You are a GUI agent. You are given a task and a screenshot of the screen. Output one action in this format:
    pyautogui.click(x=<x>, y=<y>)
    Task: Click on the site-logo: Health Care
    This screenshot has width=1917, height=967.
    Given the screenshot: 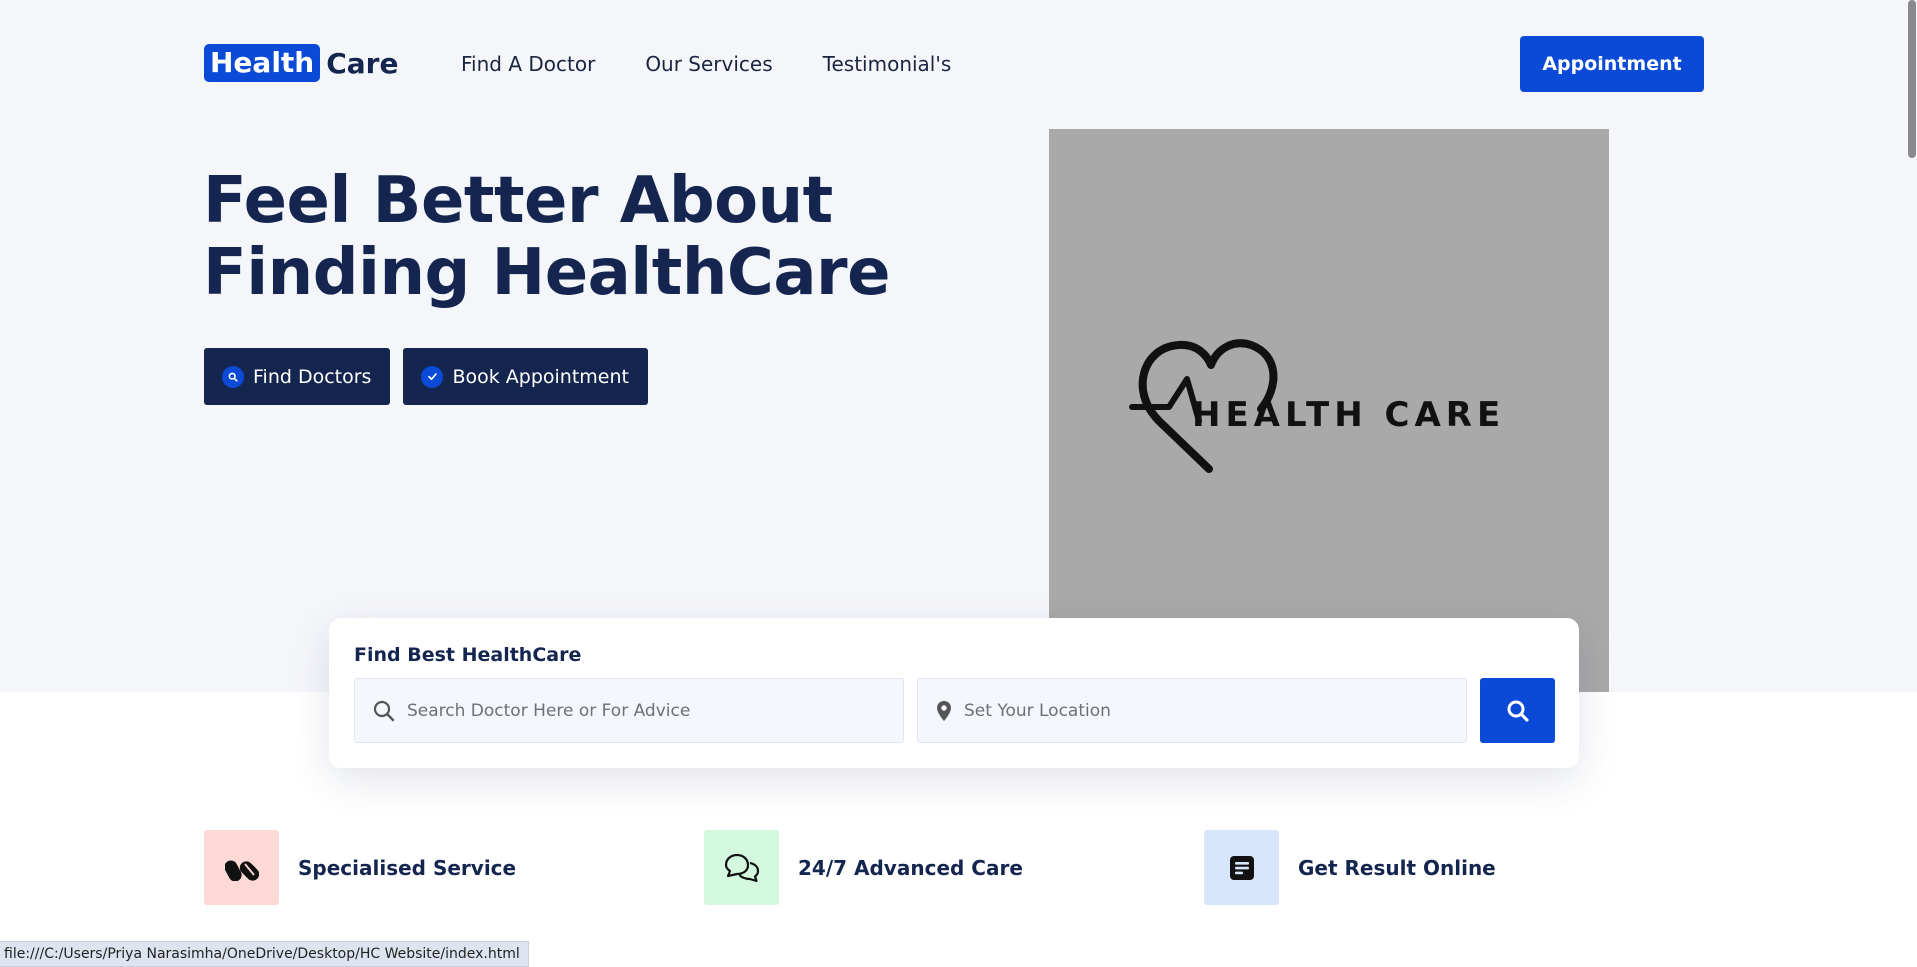 What is the action you would take?
    pyautogui.click(x=301, y=63)
    